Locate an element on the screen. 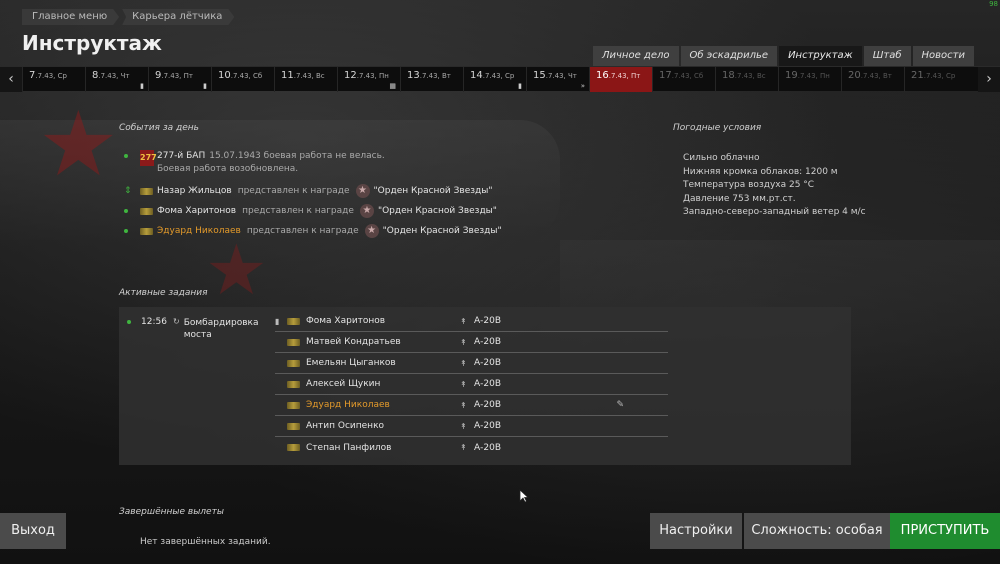 The image size is (1000, 564). date-item: 7.7.43, Ср is located at coordinates (53, 79).